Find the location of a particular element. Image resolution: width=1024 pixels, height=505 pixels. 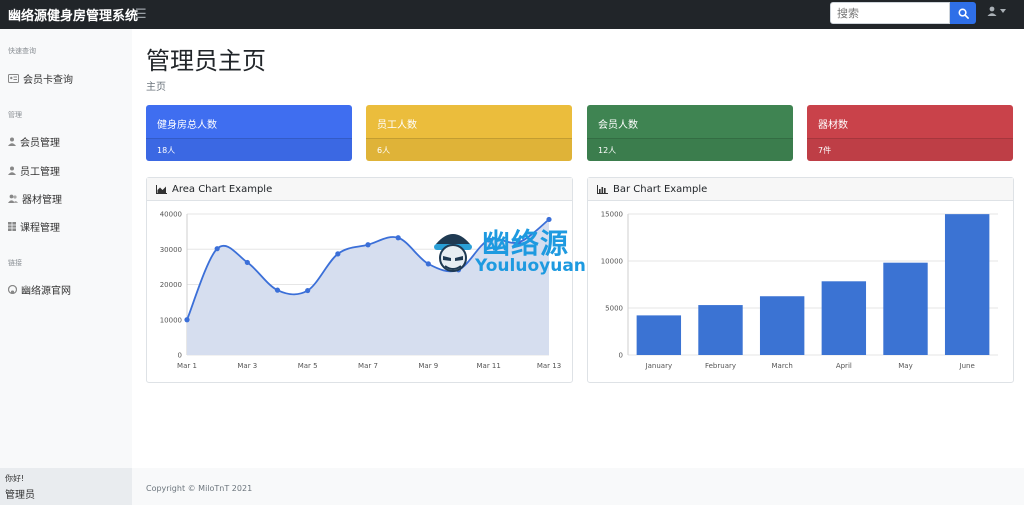

sidebar-item-courses: 课程管理 is located at coordinates (34, 226).